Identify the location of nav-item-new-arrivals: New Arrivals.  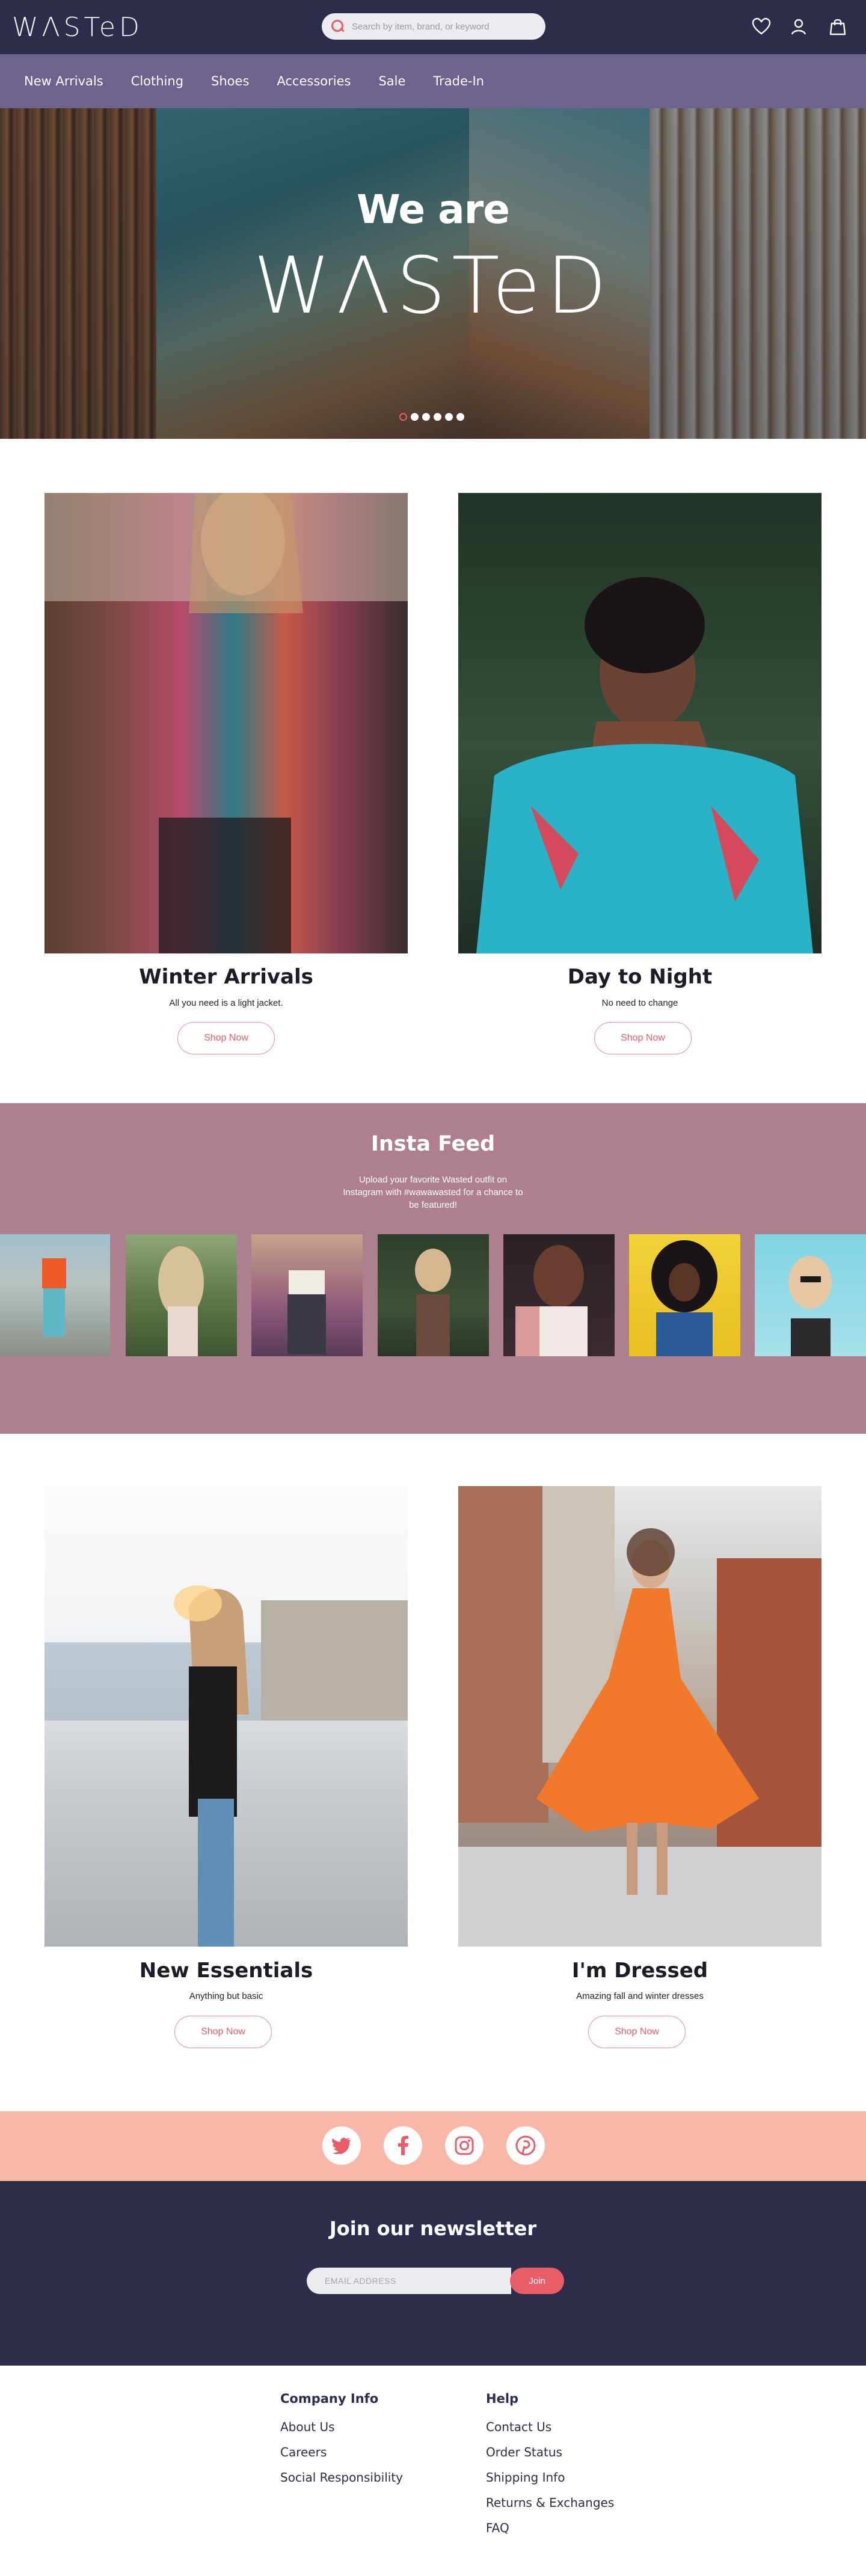
(63, 81).